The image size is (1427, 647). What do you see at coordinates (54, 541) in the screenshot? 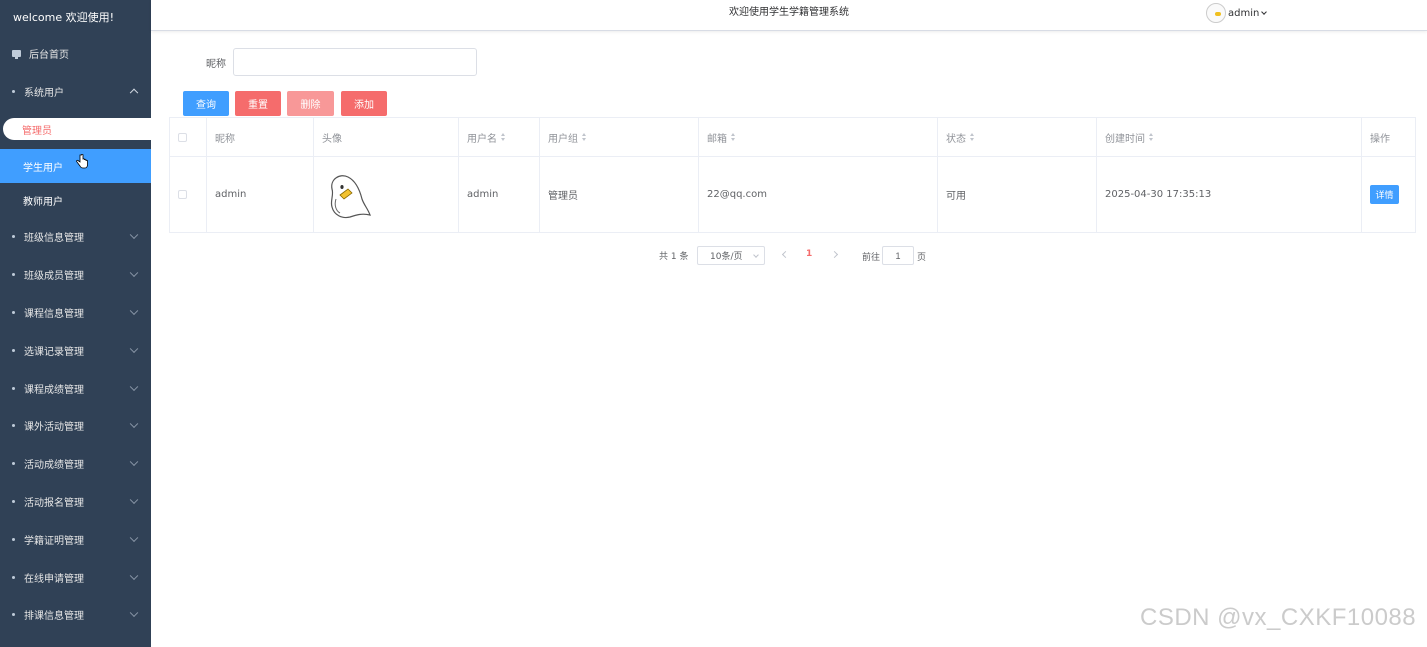
I see `sidebar-item-label: 学籍证明管理` at bounding box center [54, 541].